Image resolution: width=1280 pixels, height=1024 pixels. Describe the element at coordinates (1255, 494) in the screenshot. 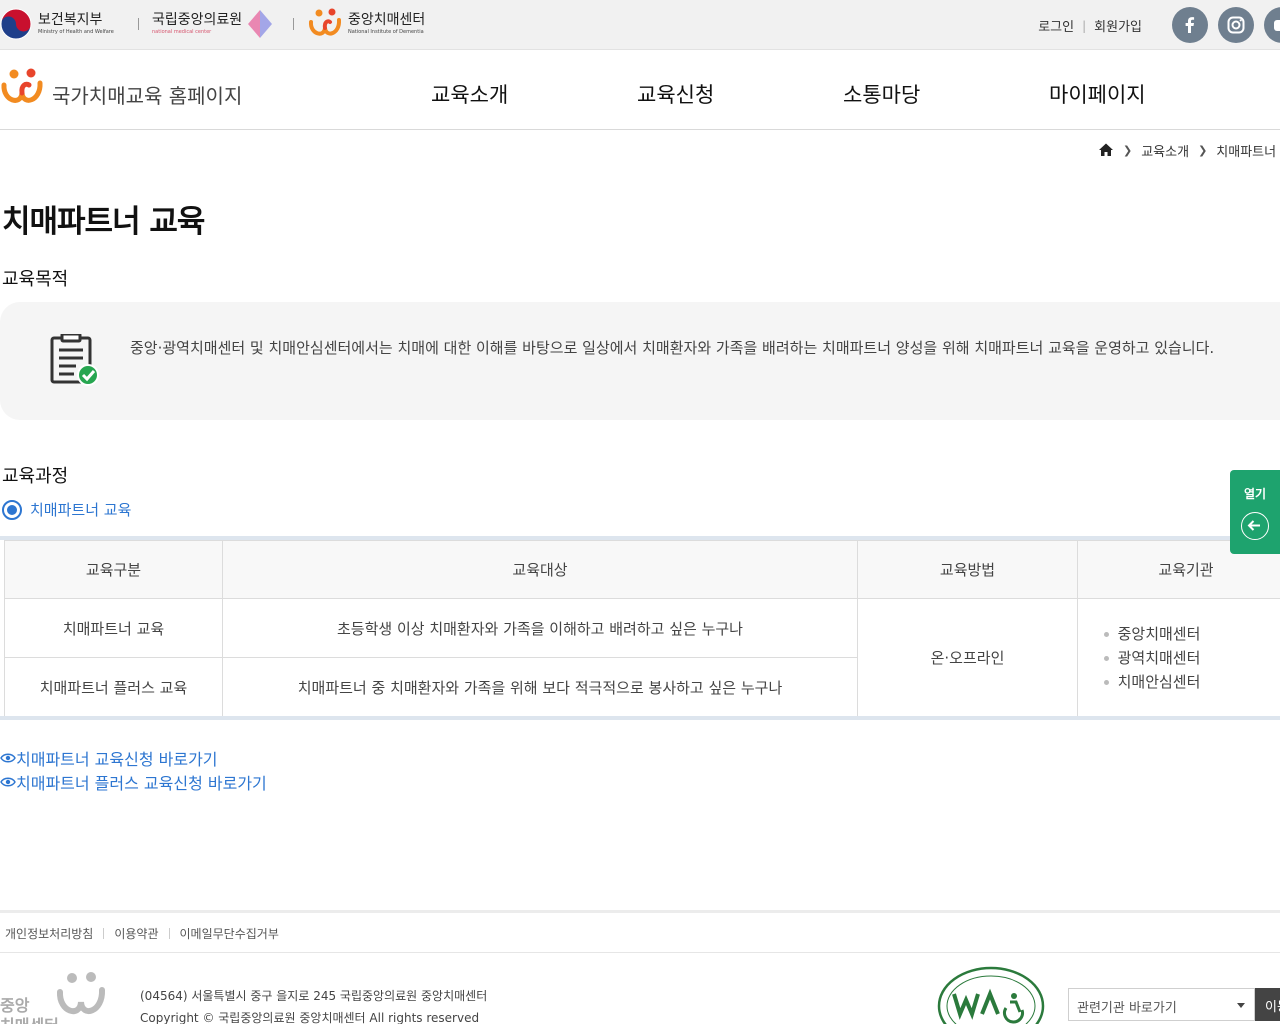

I see `side-panel-label: 열기` at that location.